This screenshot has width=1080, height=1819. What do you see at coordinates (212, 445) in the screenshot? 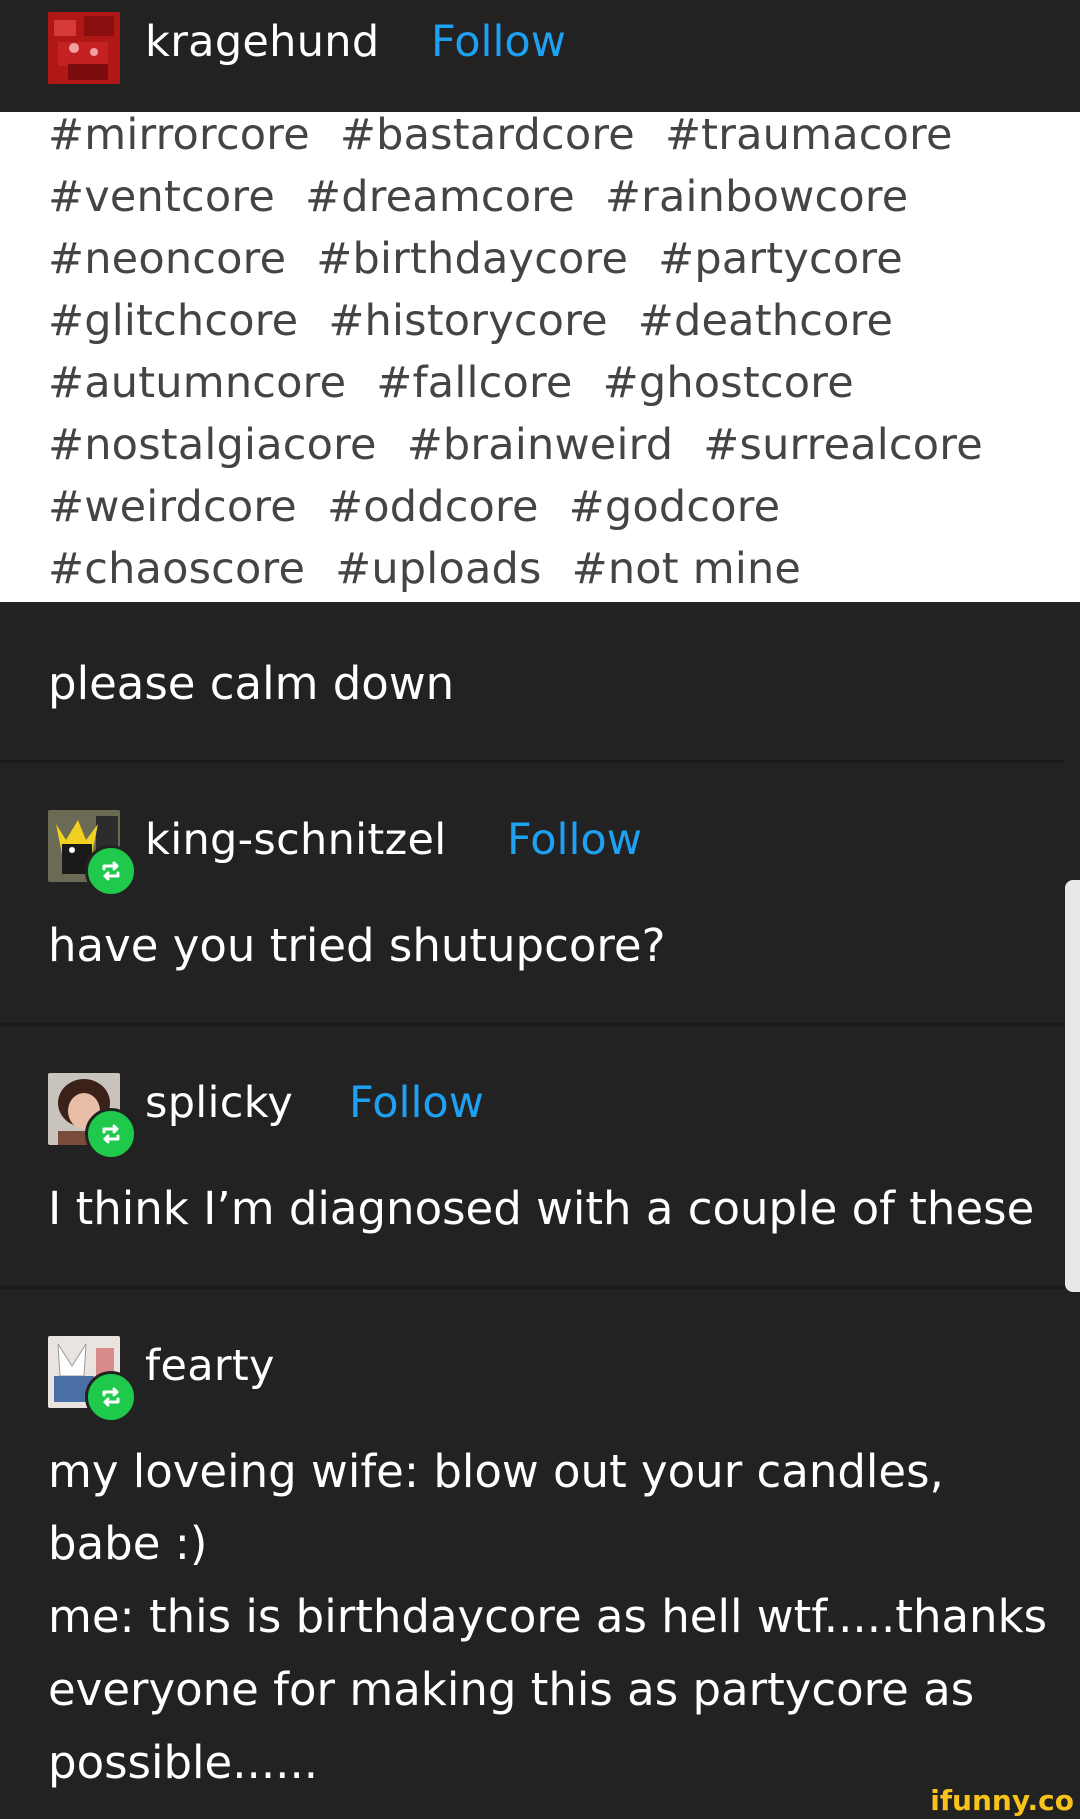
I see `tag-link: #nostalgiacore` at bounding box center [212, 445].